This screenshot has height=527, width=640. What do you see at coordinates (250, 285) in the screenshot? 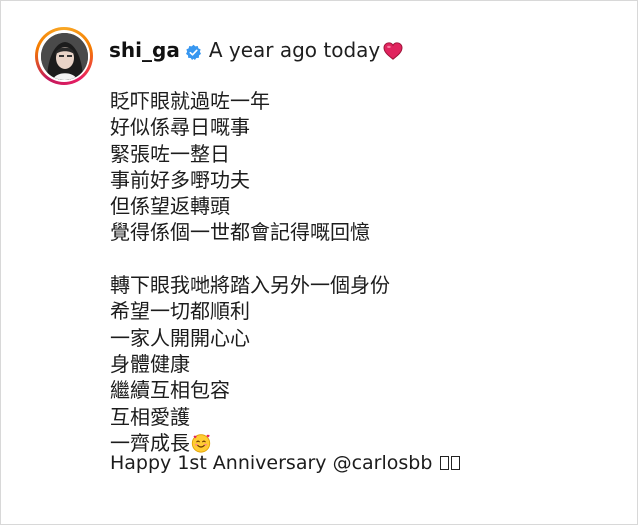
I see `caption-line: 轉下眼我哋將踏入另外一個身份` at bounding box center [250, 285].